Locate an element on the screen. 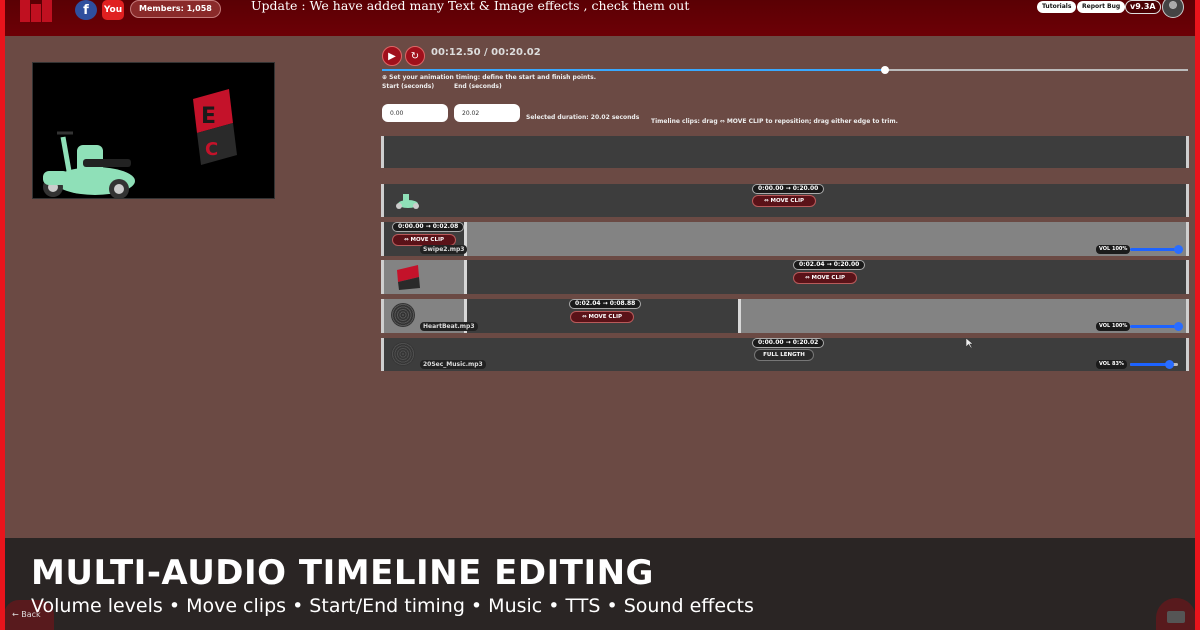 This screenshot has width=1200, height=630. clip-range-badge: 0:02.04 → 0:08.88 is located at coordinates (605, 304).